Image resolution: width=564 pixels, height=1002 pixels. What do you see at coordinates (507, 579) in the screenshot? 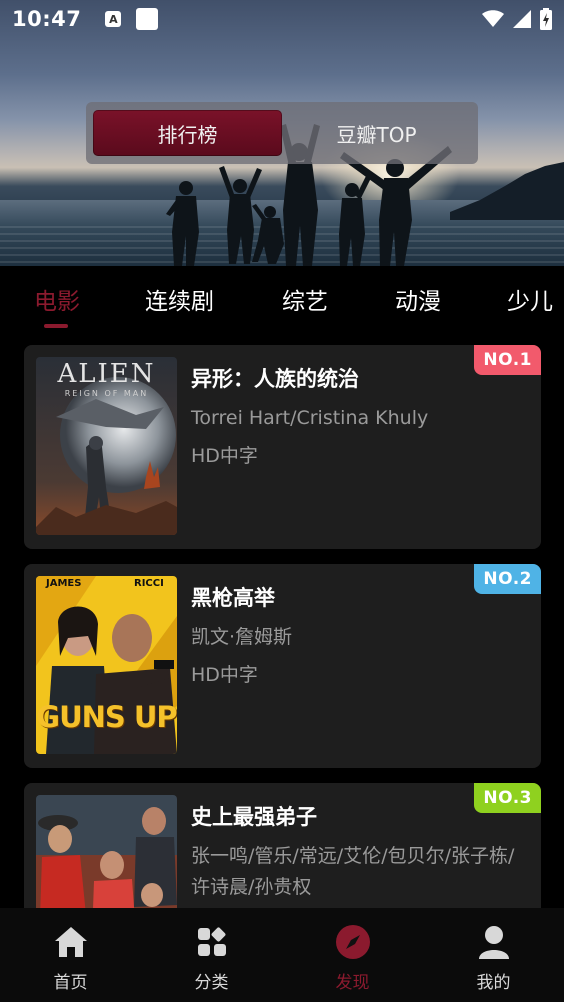
I see `rank-badge: NO.2` at bounding box center [507, 579].